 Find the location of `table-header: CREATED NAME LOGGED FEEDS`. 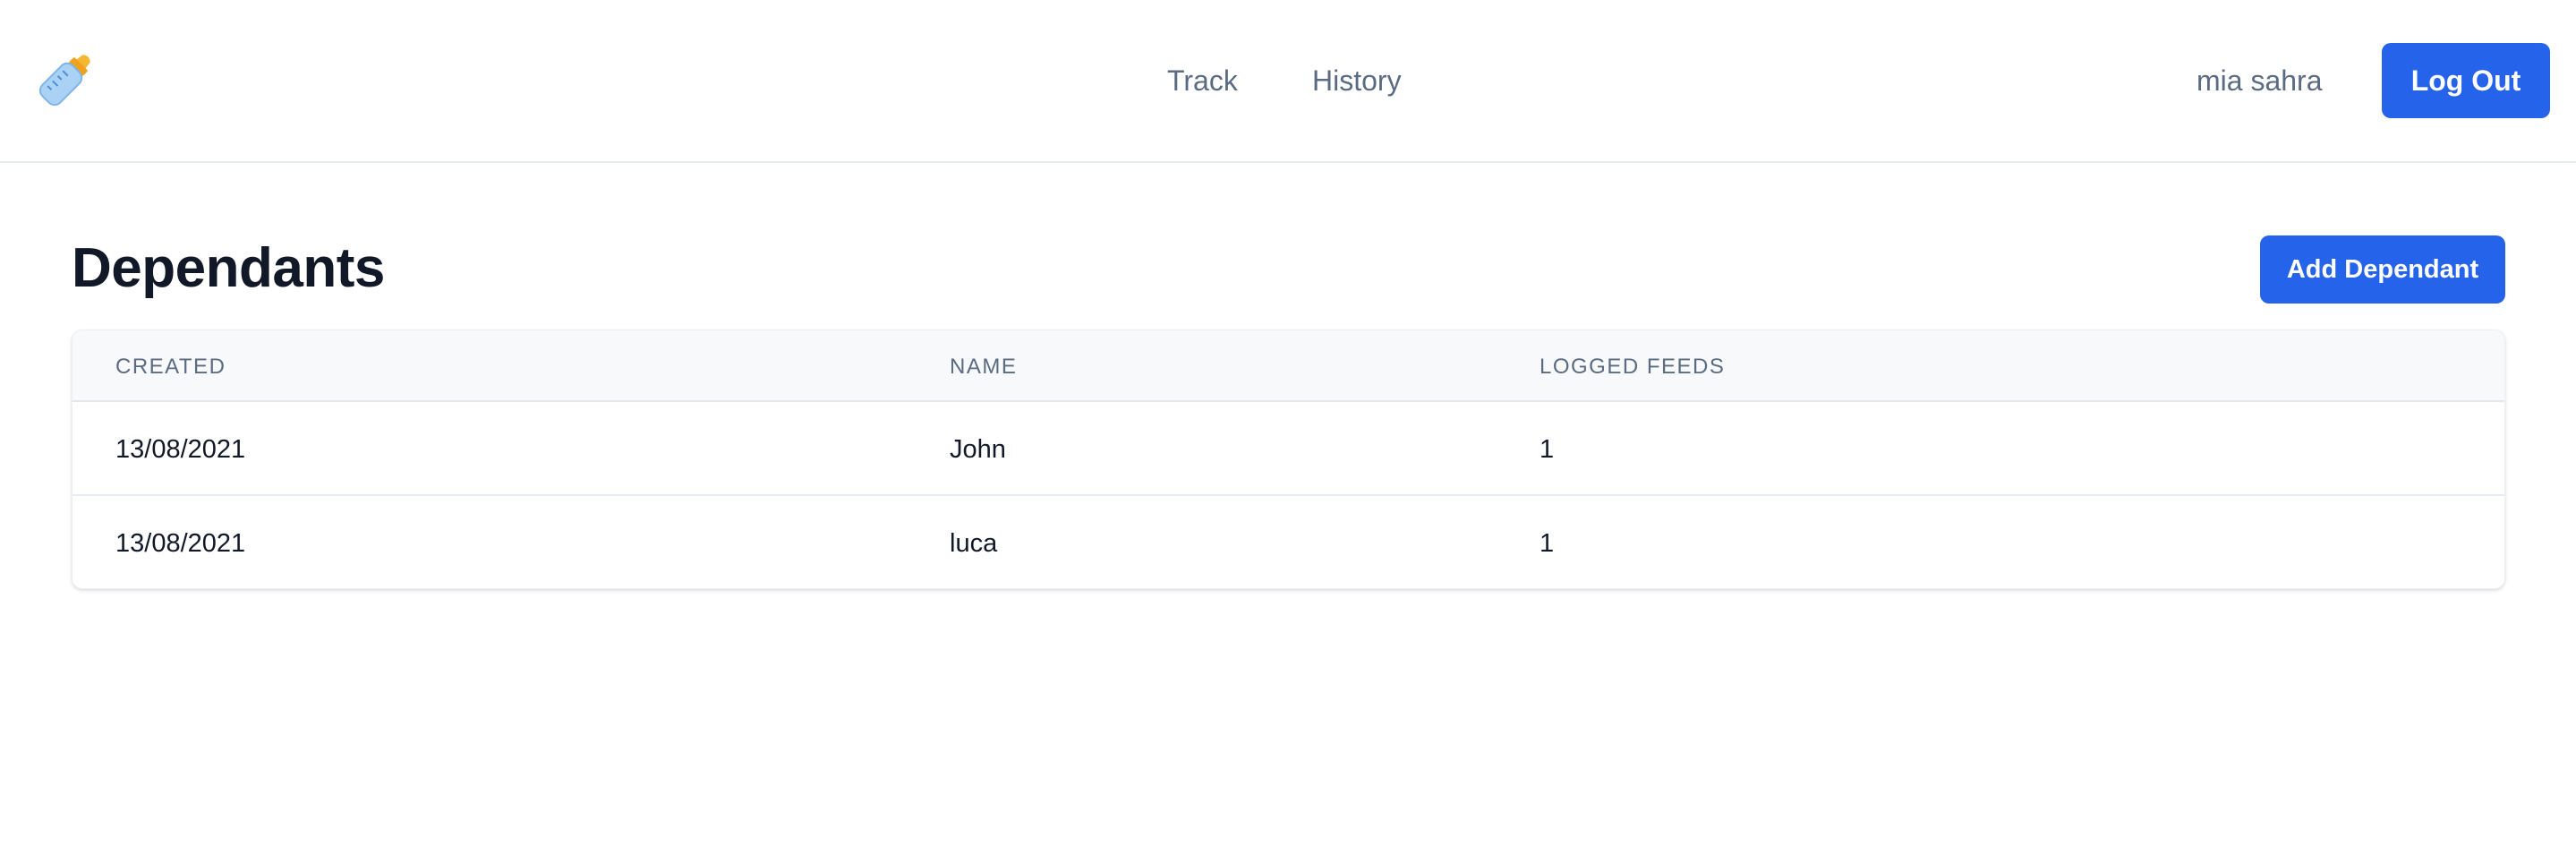

table-header: CREATED NAME LOGGED FEEDS is located at coordinates (1288, 366).